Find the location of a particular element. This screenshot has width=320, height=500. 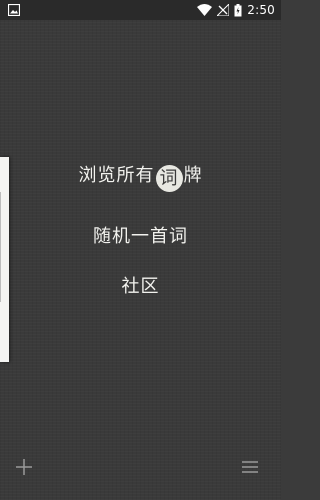

signal-off-icon is located at coordinates (223, 10).